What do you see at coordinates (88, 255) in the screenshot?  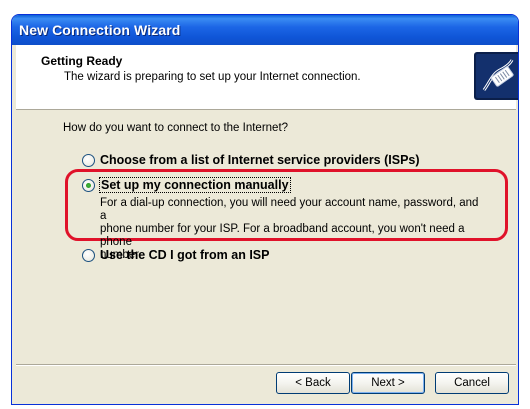 I see `radio-isp-cd` at bounding box center [88, 255].